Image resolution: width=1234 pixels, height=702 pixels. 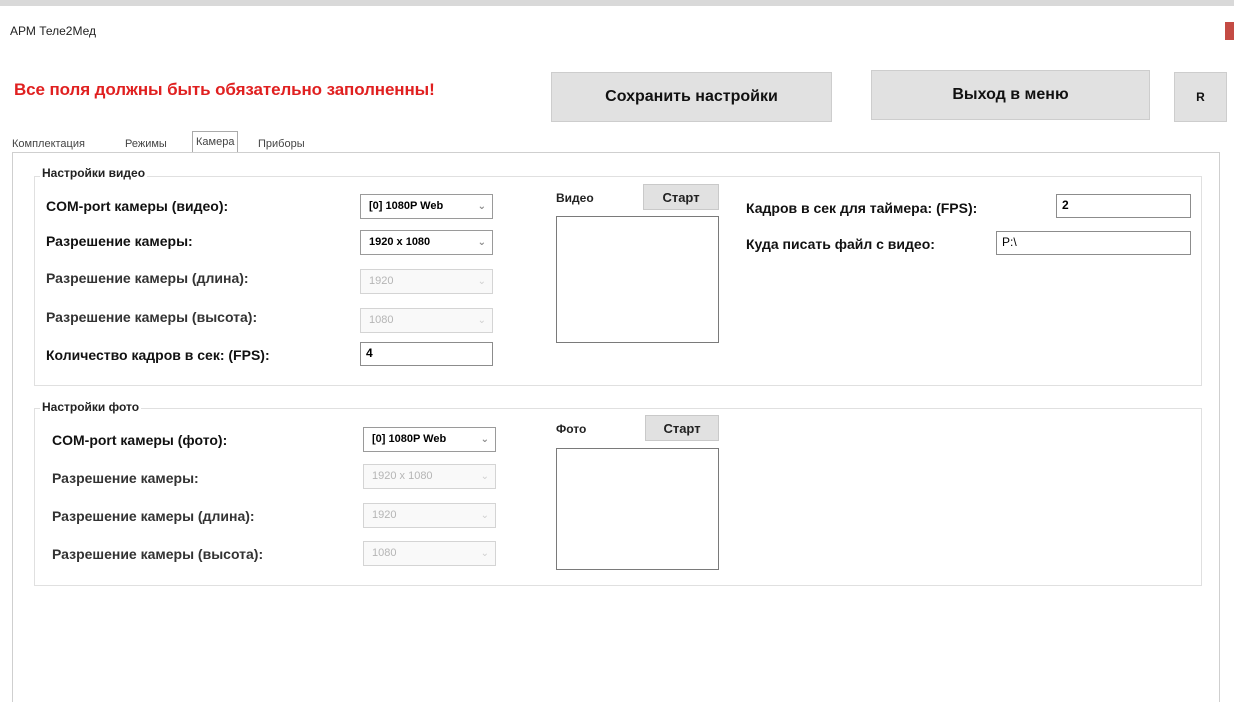 I want to click on video-com-port-label: COM-port камеры (видео):, so click(x=137, y=206).